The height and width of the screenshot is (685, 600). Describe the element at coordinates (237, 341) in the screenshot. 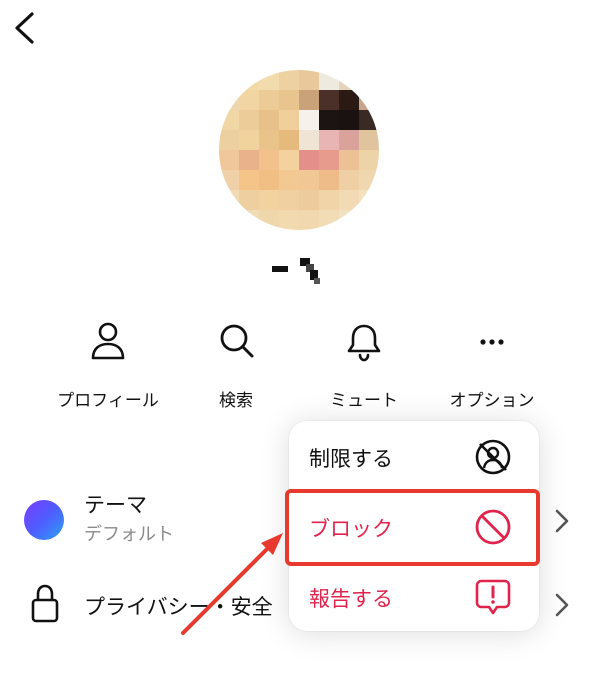

I see `search-icon` at that location.